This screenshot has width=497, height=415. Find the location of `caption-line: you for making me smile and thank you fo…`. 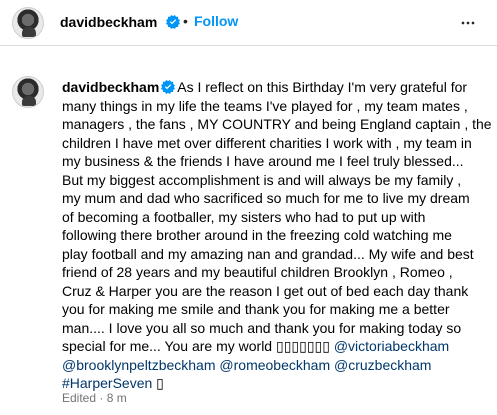

caption-line: you for making me smile and thank you fo… is located at coordinates (256, 309).